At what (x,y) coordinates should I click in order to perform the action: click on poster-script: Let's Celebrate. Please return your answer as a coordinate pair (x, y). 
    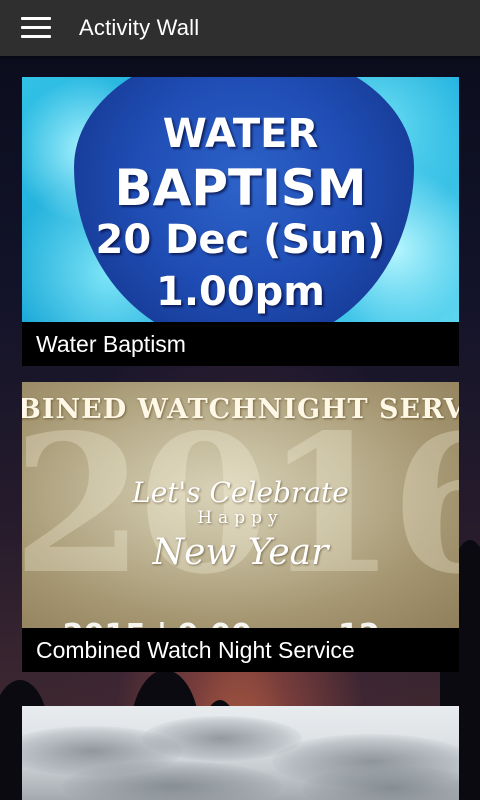
    Looking at the image, I should click on (240, 492).